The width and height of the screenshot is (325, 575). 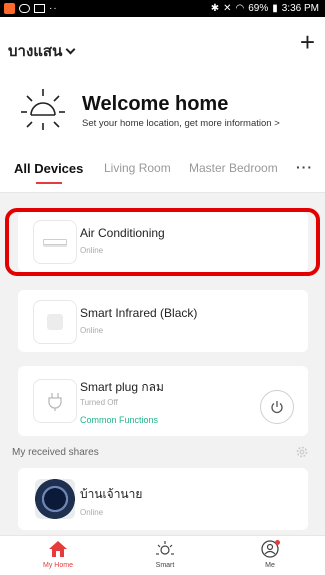 I want to click on common-functions-link: Common Functions, so click(x=119, y=420).